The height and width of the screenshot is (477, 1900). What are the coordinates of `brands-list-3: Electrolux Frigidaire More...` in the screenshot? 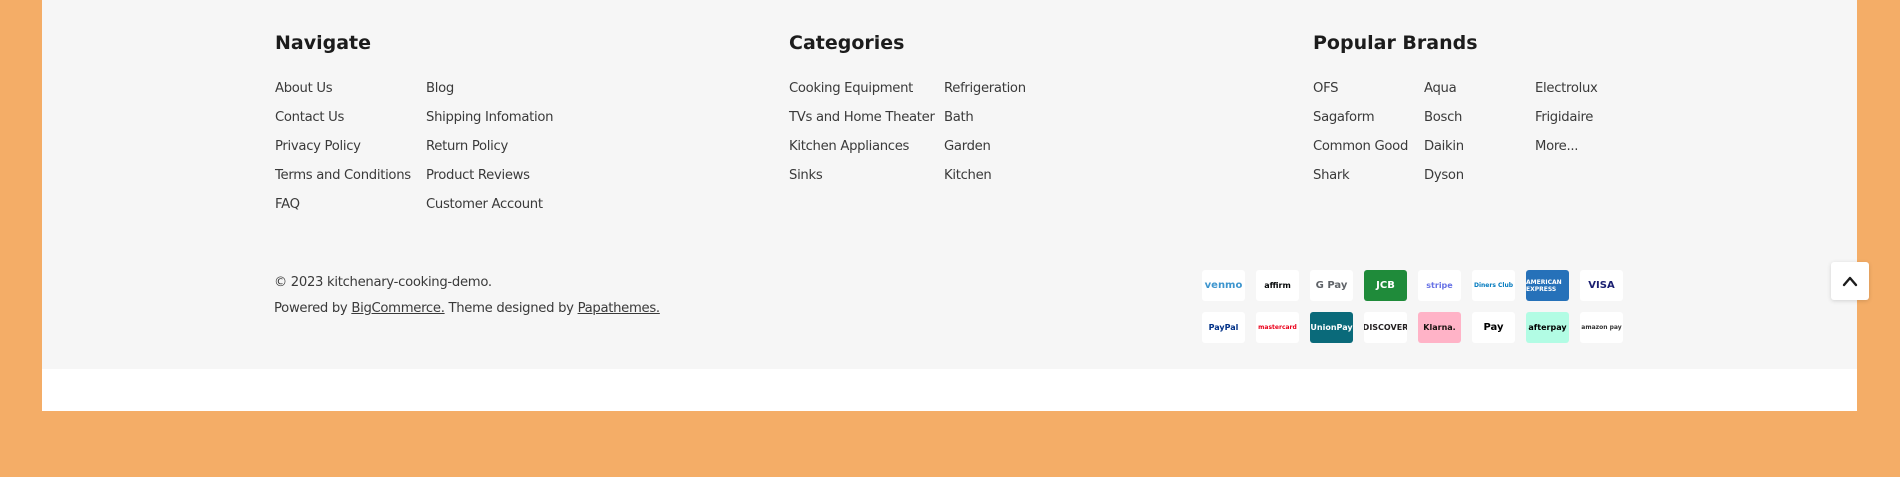 It's located at (1566, 123).